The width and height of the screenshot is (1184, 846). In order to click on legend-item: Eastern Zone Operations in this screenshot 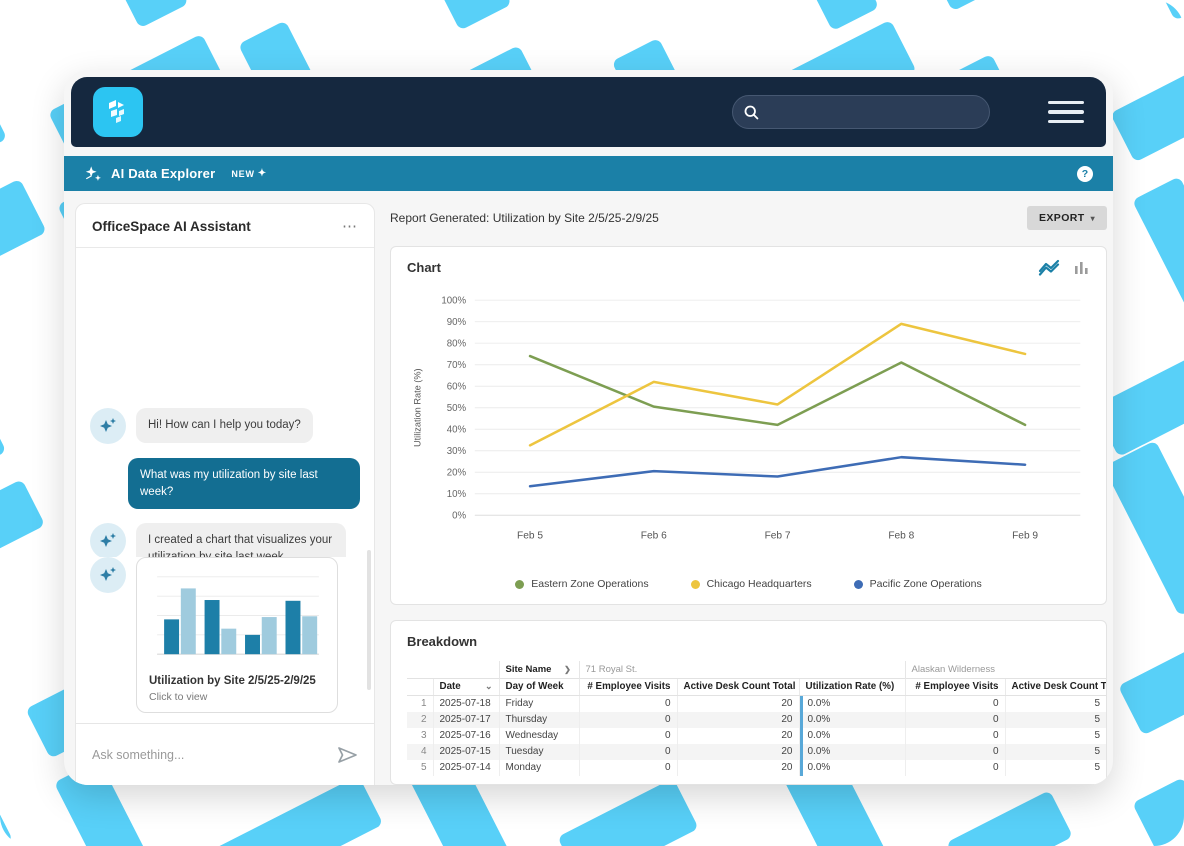, I will do `click(582, 584)`.